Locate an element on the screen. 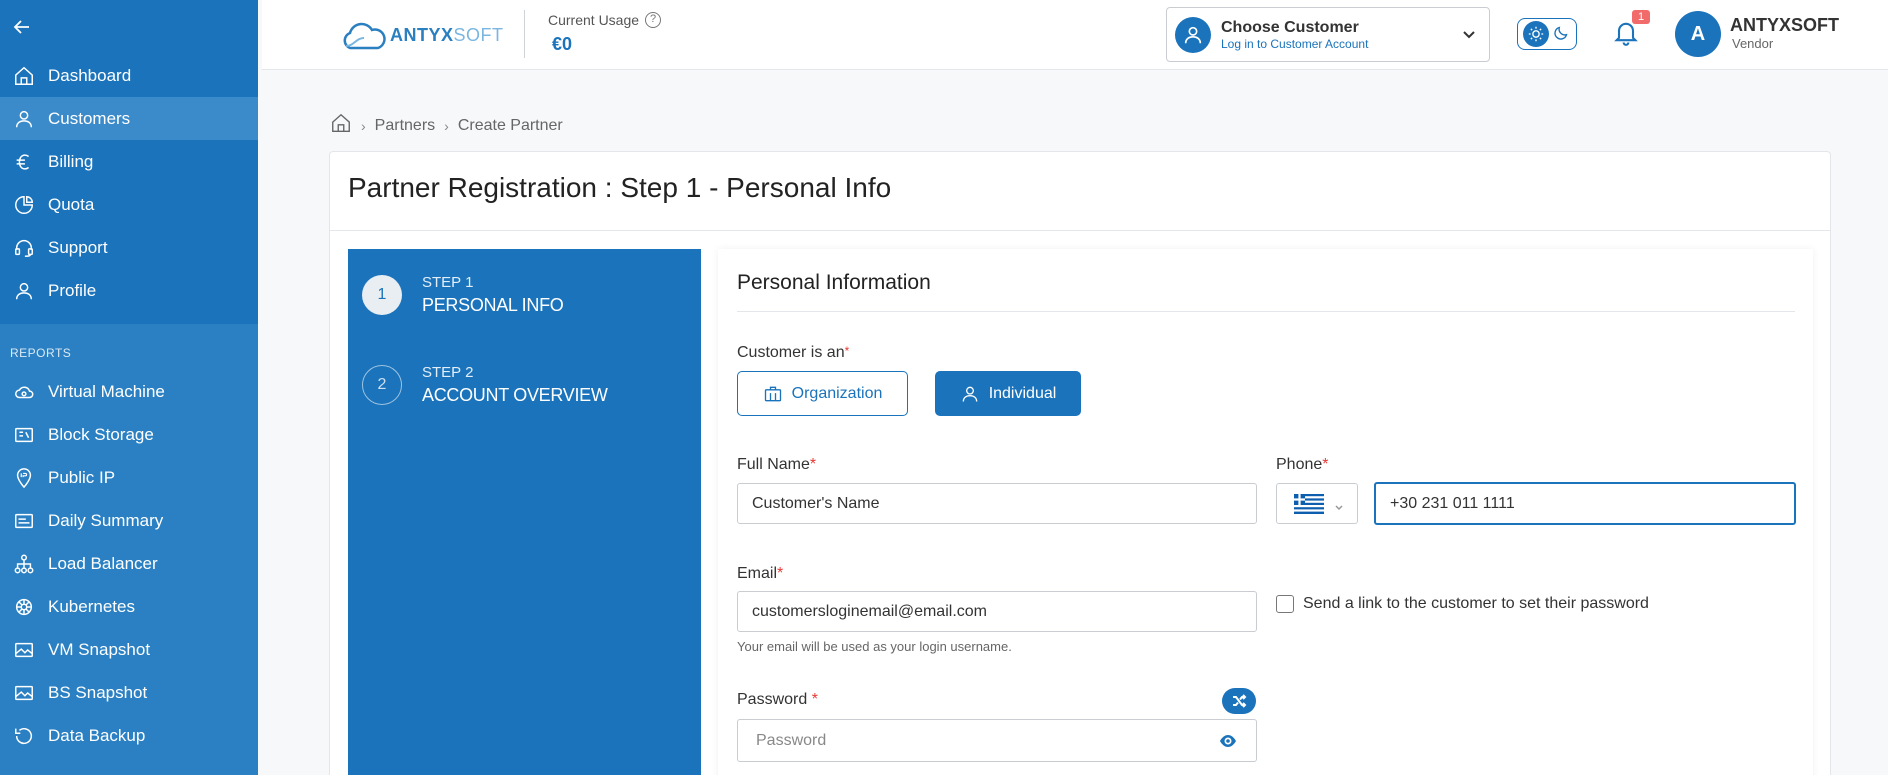 This screenshot has height=775, width=1888. logo-text-main: ANTYX is located at coordinates (422, 34).